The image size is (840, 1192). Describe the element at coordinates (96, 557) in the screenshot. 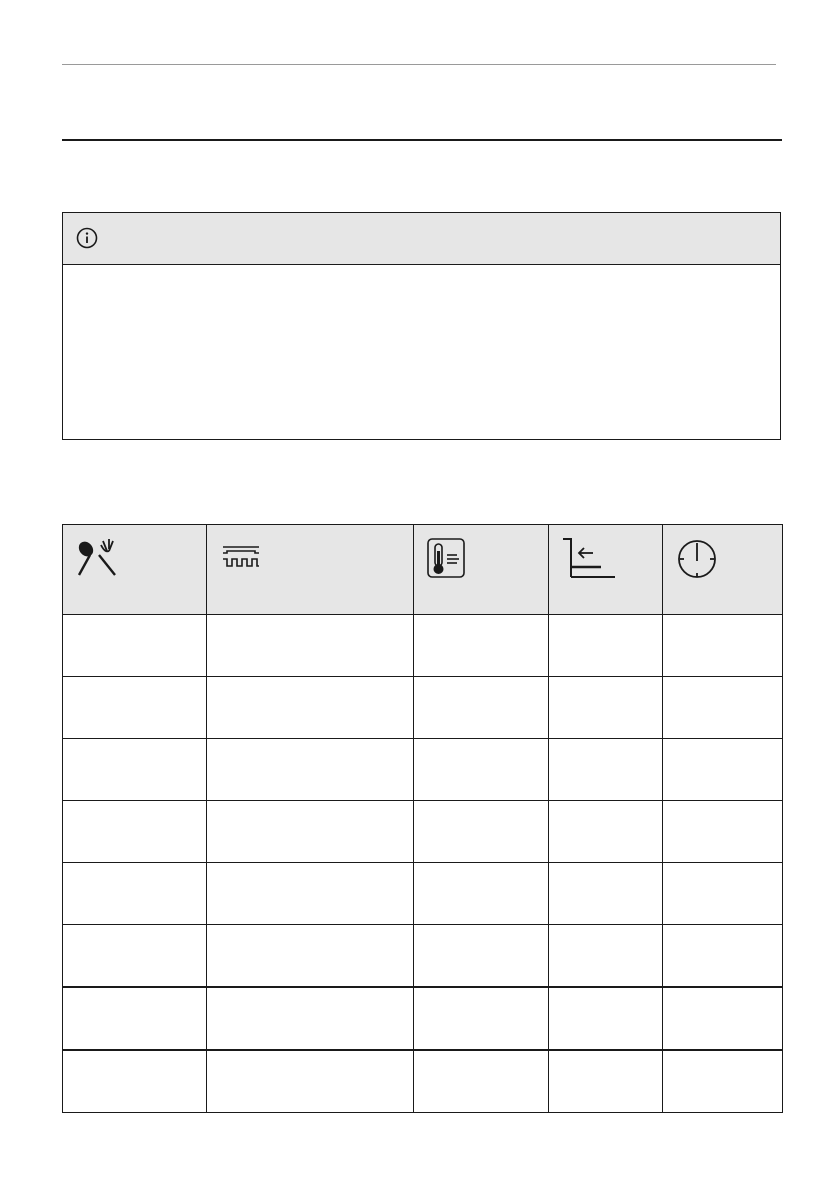

I see `food-spoon-fork-icon` at that location.